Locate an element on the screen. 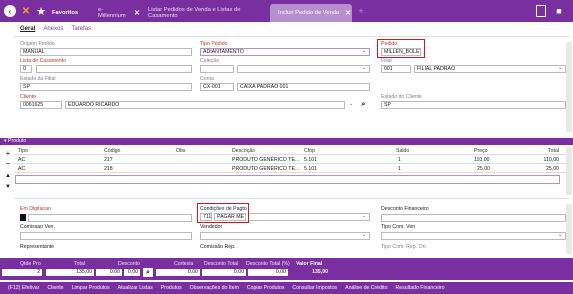  copiar-produtos-button: Copiar Produtos is located at coordinates (266, 288).